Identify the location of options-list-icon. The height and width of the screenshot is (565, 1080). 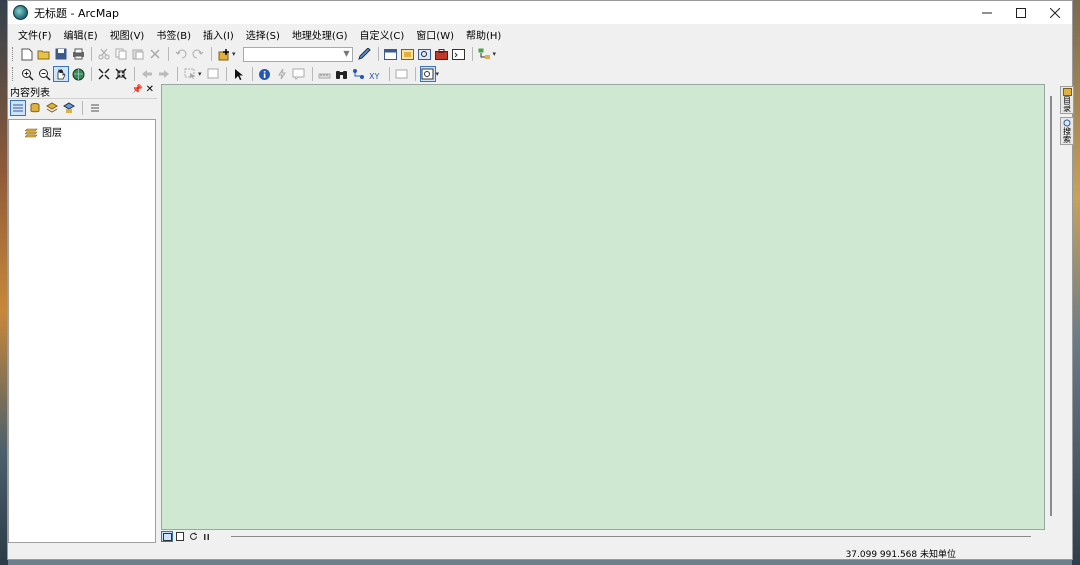
(95, 108).